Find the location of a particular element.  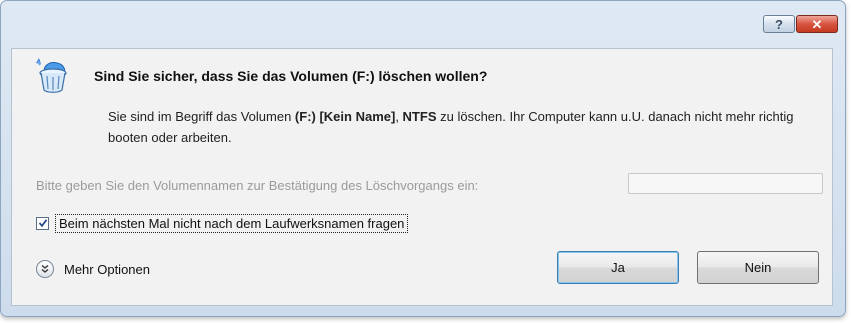

checkmark-icon is located at coordinates (42, 223).